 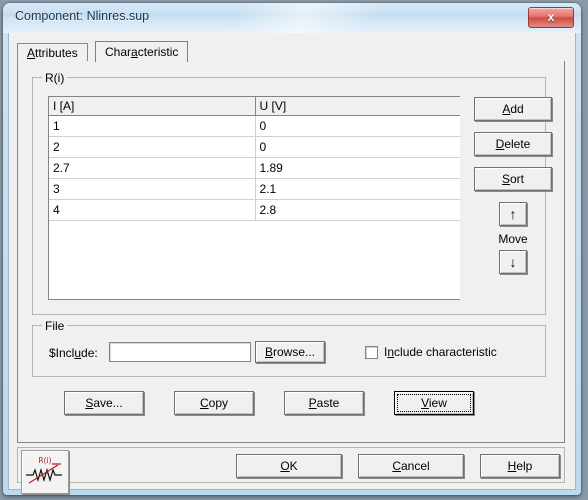 What do you see at coordinates (505, 179) in the screenshot?
I see `sort-button-accel: S` at bounding box center [505, 179].